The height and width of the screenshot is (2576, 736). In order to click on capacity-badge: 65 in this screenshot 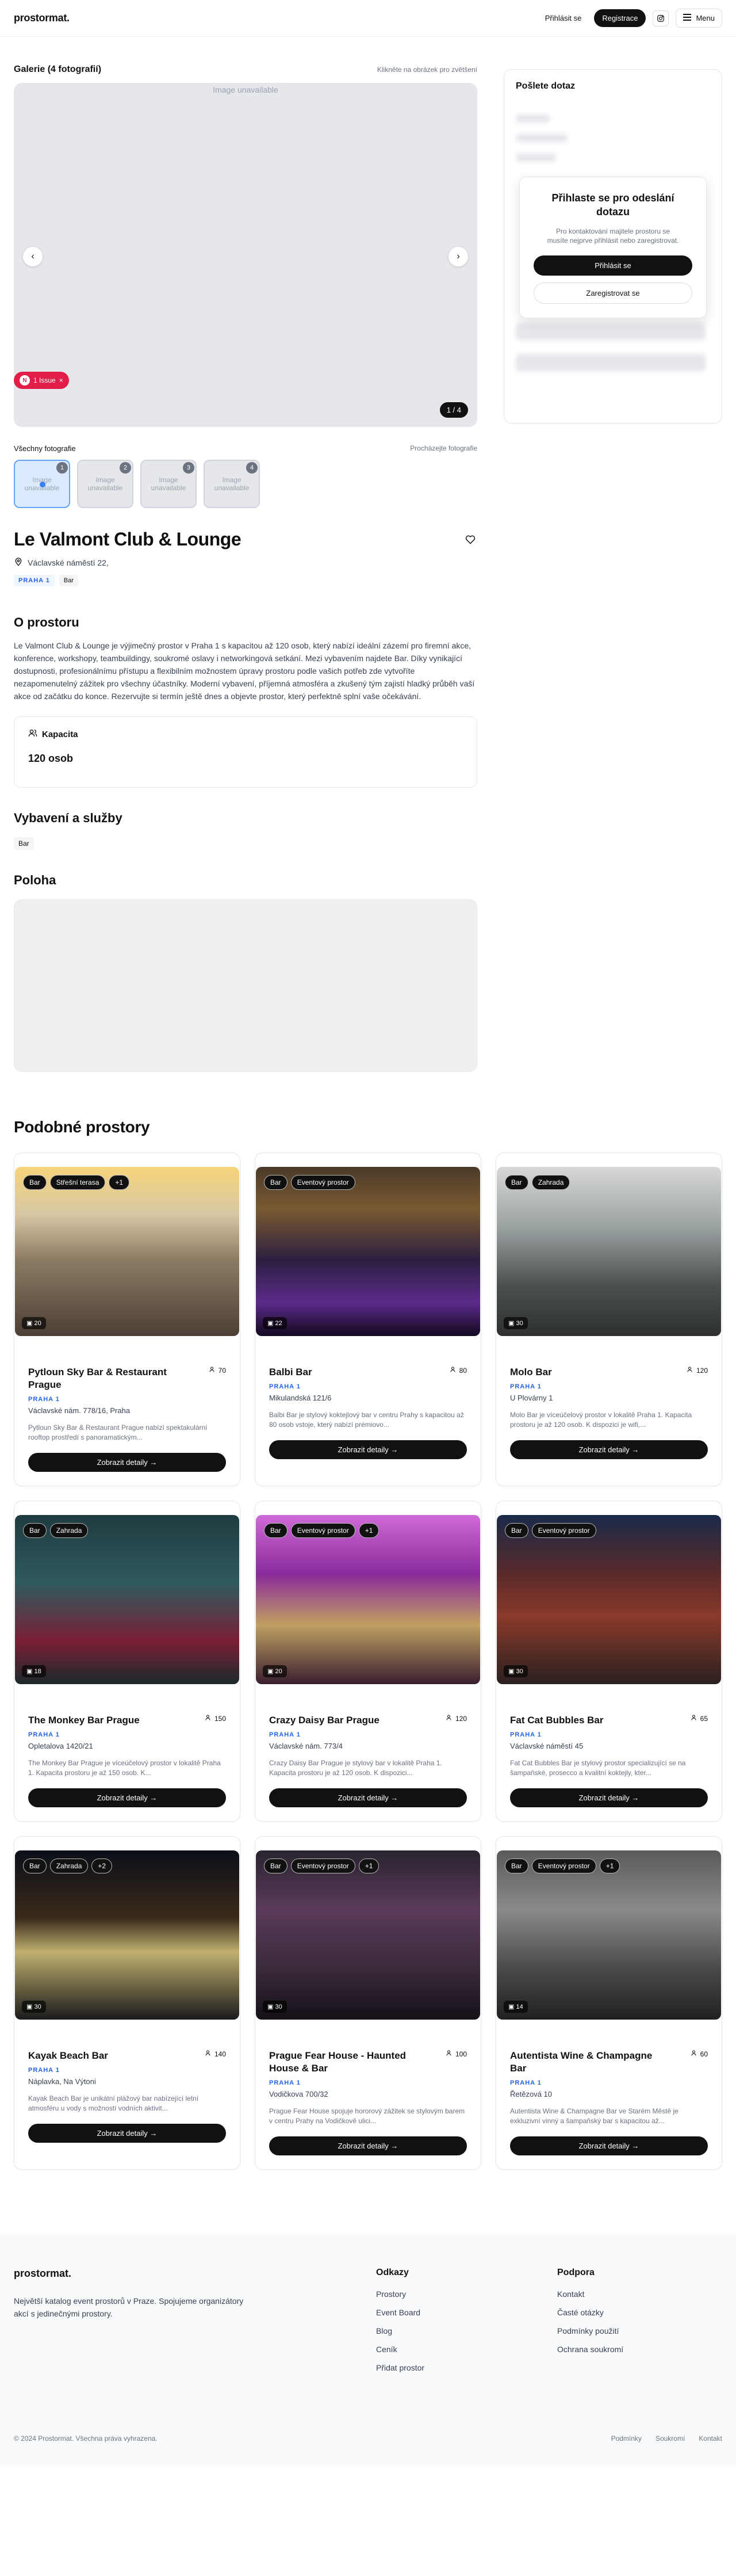, I will do `click(699, 1718)`.